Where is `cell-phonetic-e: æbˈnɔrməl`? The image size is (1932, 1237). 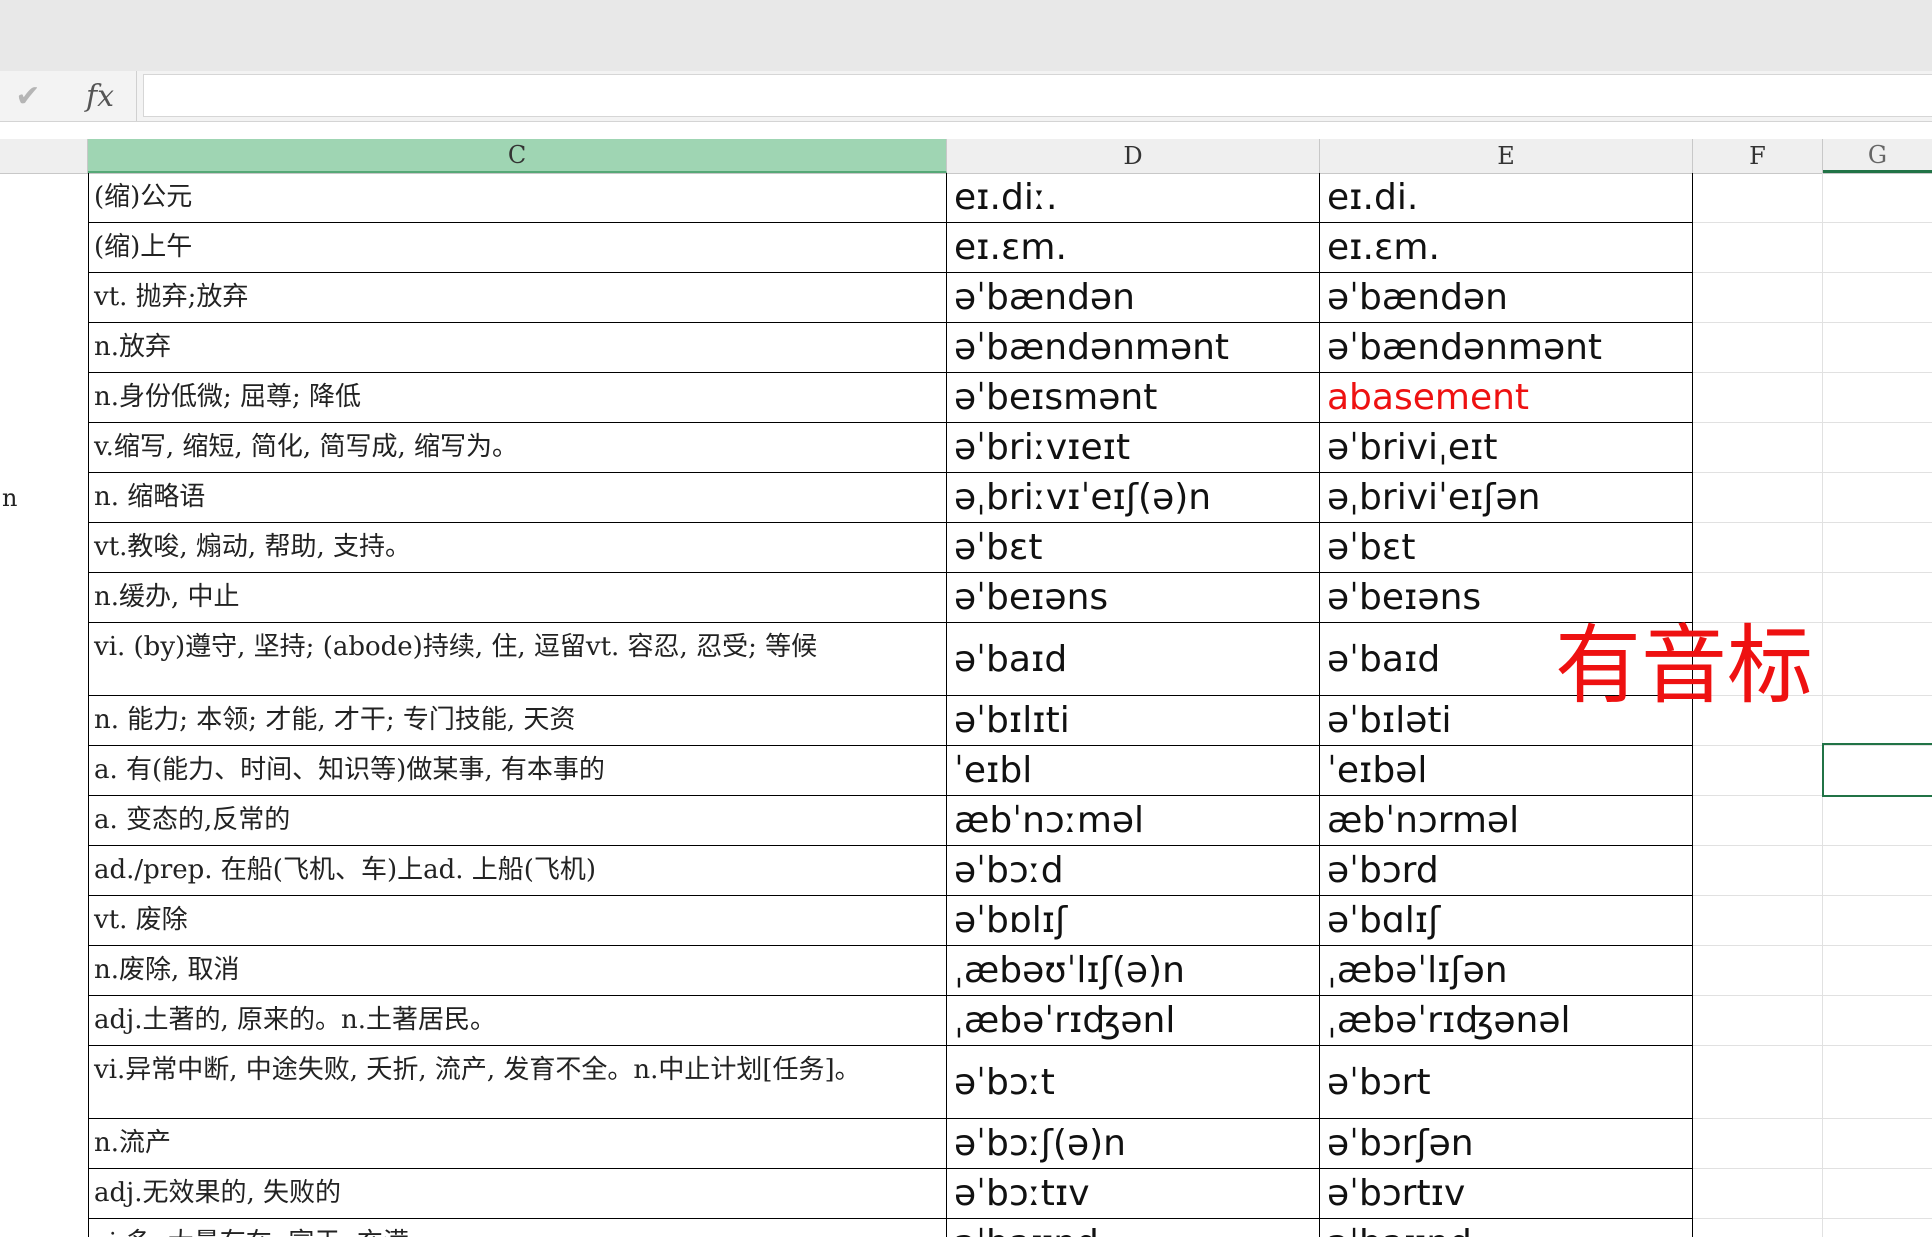
cell-phonetic-e: æbˈnɔrməl is located at coordinates (1506, 821).